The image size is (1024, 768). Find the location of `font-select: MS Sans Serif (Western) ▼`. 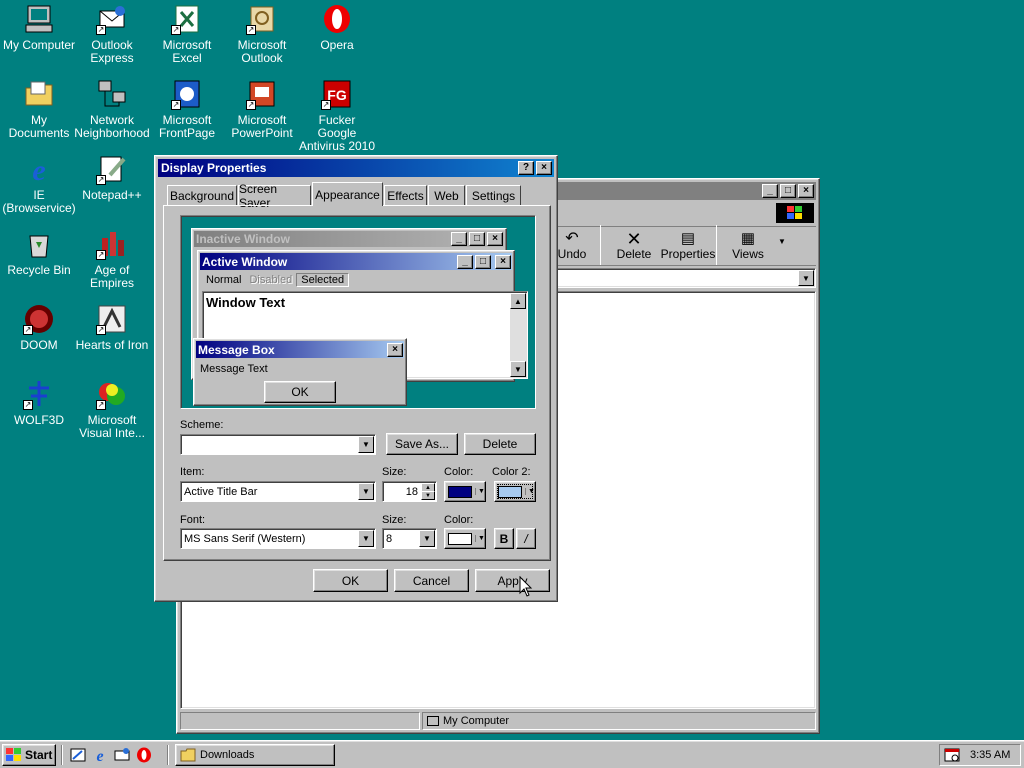

font-select: MS Sans Serif (Western) ▼ is located at coordinates (278, 538).